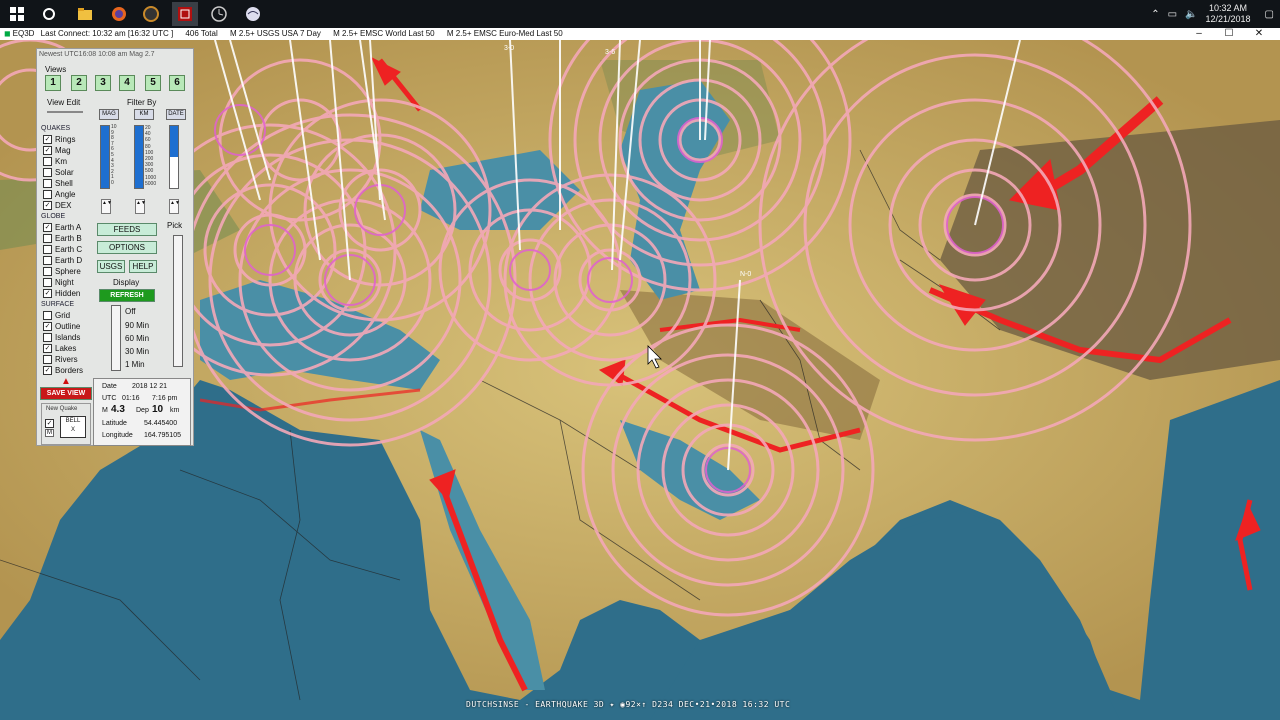 Image resolution: width=1280 pixels, height=720 pixels. Describe the element at coordinates (174, 206) in the screenshot. I see `date-stepper: ▲▼` at that location.